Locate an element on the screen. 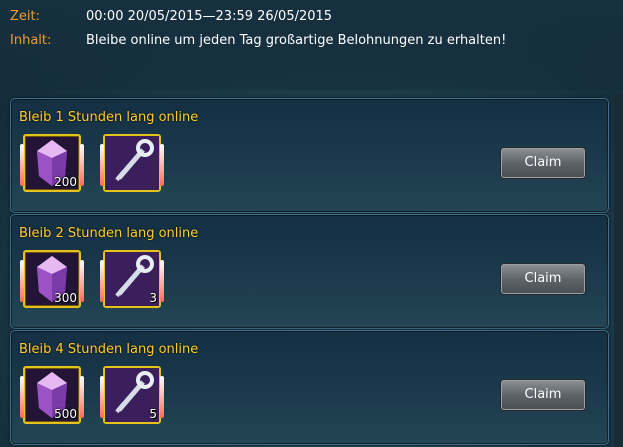 Image resolution: width=623 pixels, height=447 pixels. scrollbar is located at coordinates (618, 271).